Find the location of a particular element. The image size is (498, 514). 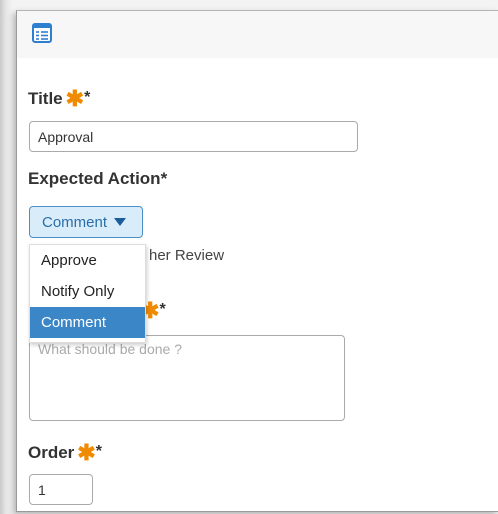

description-required-mark: * is located at coordinates (162, 309).